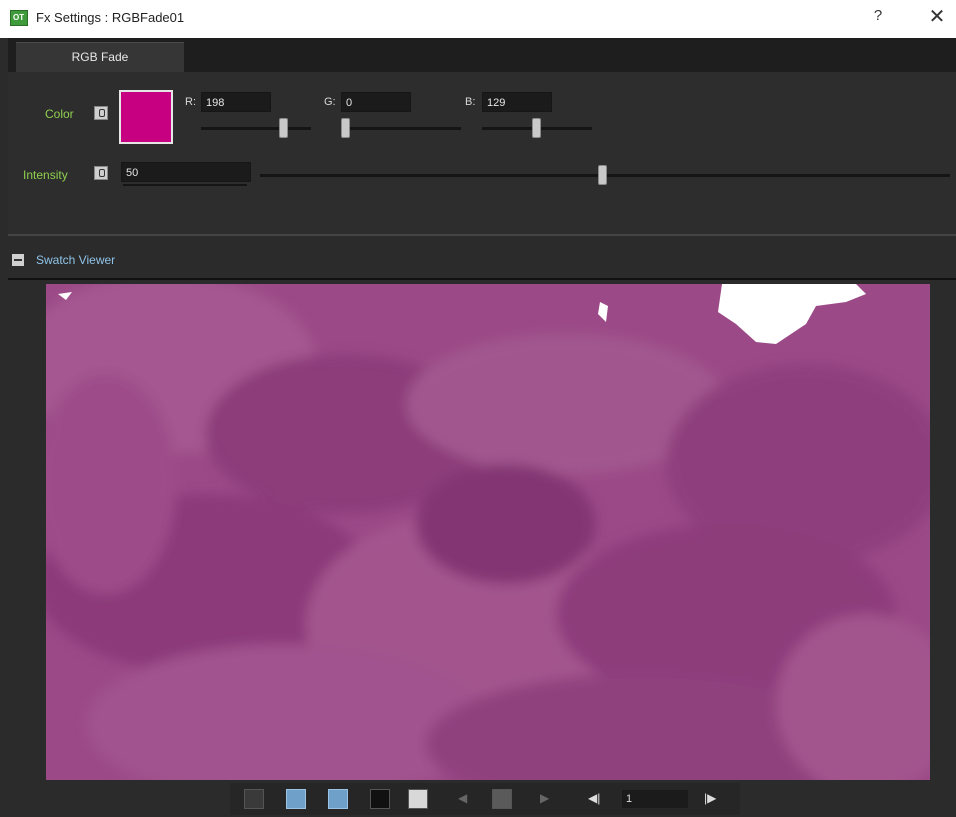  What do you see at coordinates (59, 114) in the screenshot?
I see `color-label: Color` at bounding box center [59, 114].